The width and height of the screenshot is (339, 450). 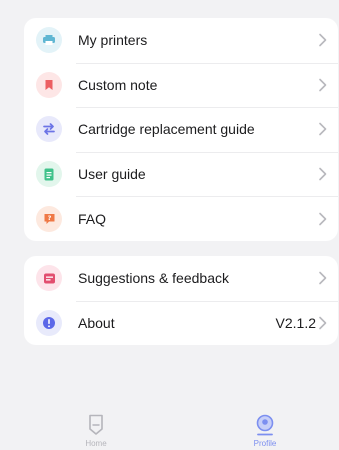 I want to click on document-icon, so click(x=49, y=174).